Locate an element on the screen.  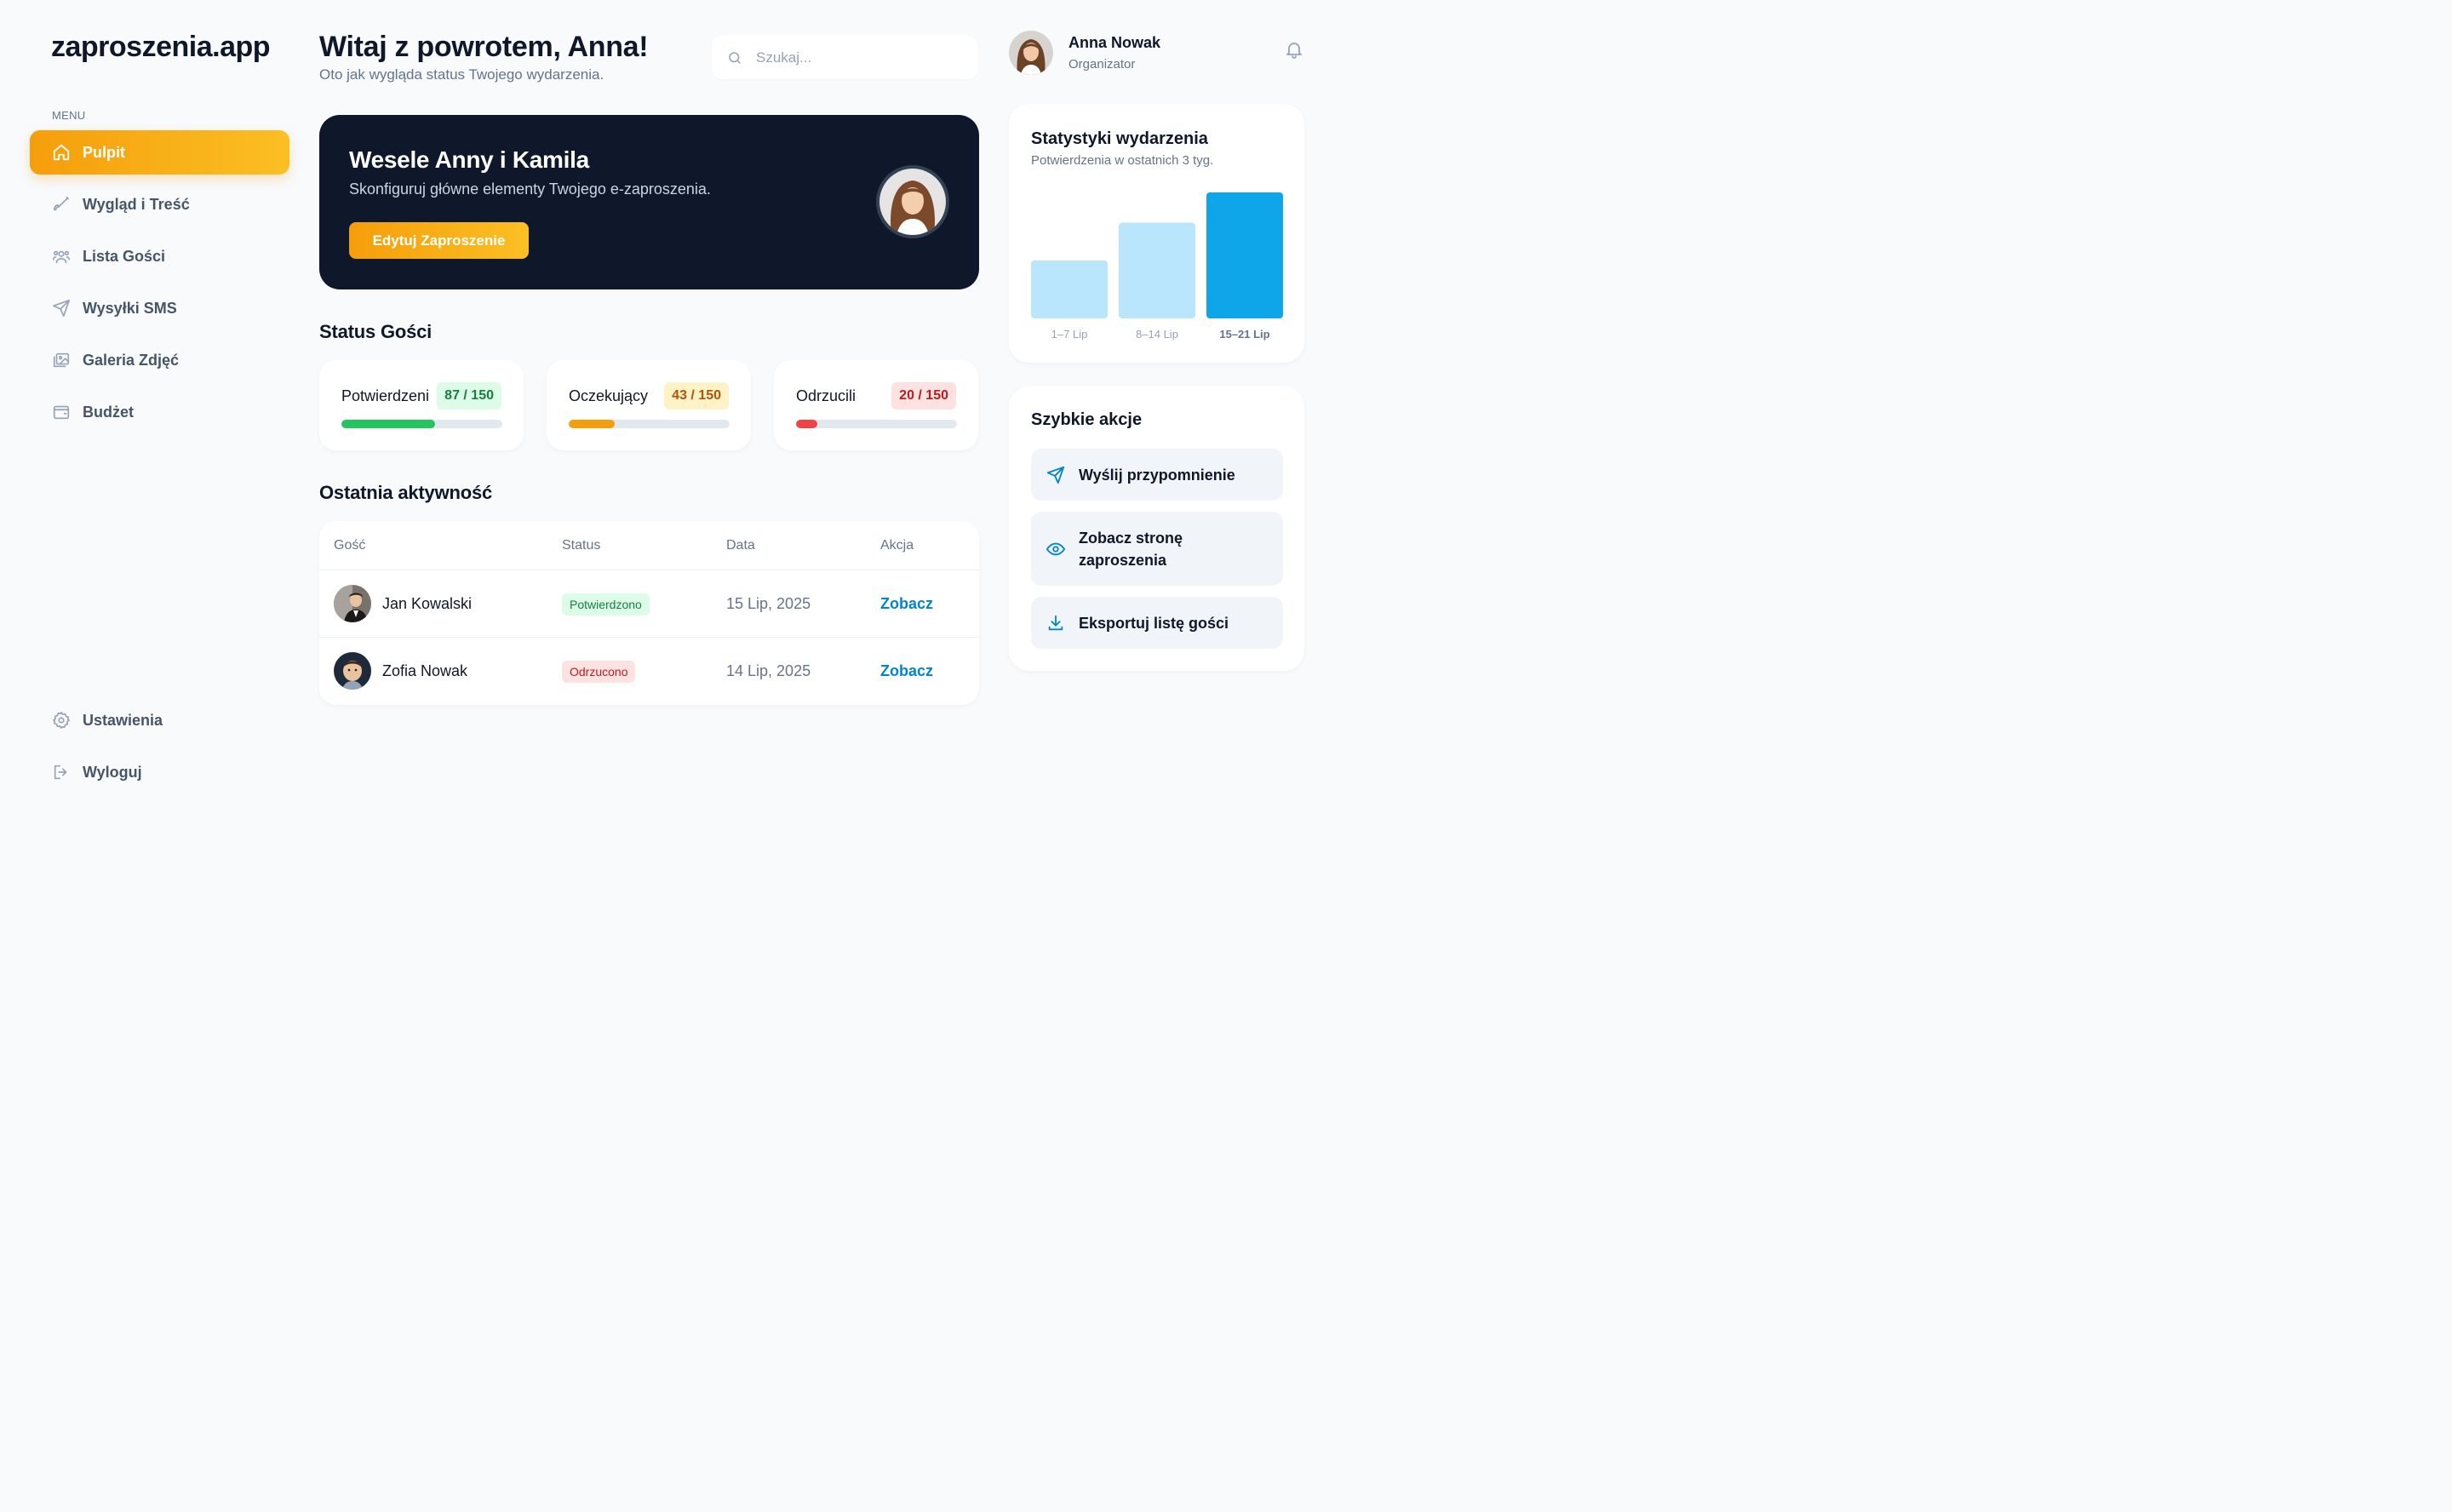
sidebar-bottom-nav: Ustawienia Wyloguj is located at coordinates (159, 750).